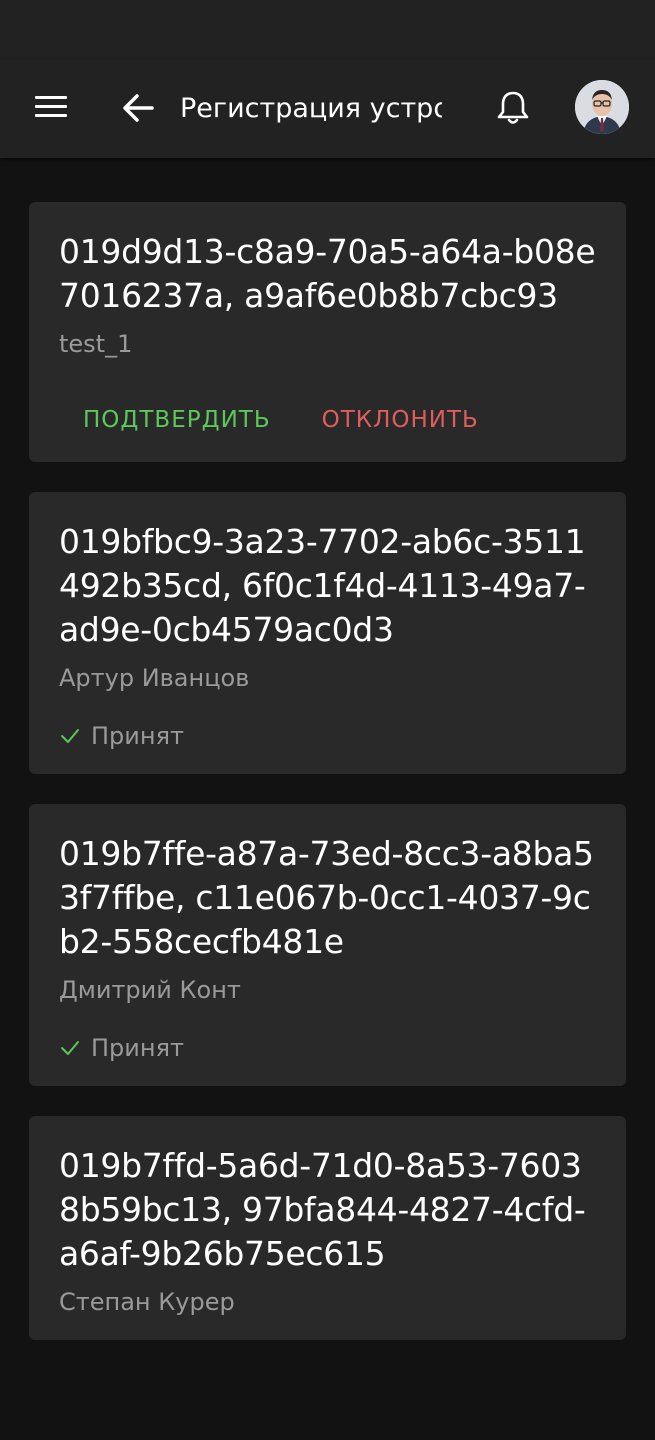 The height and width of the screenshot is (1440, 655). I want to click on device-owner: test_1, so click(96, 344).